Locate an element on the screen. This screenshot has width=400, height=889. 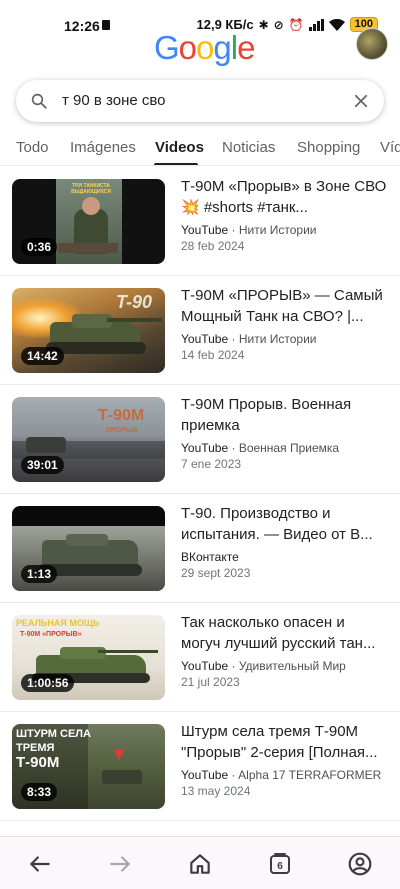
video-duration: 0:36 is located at coordinates (39, 247).